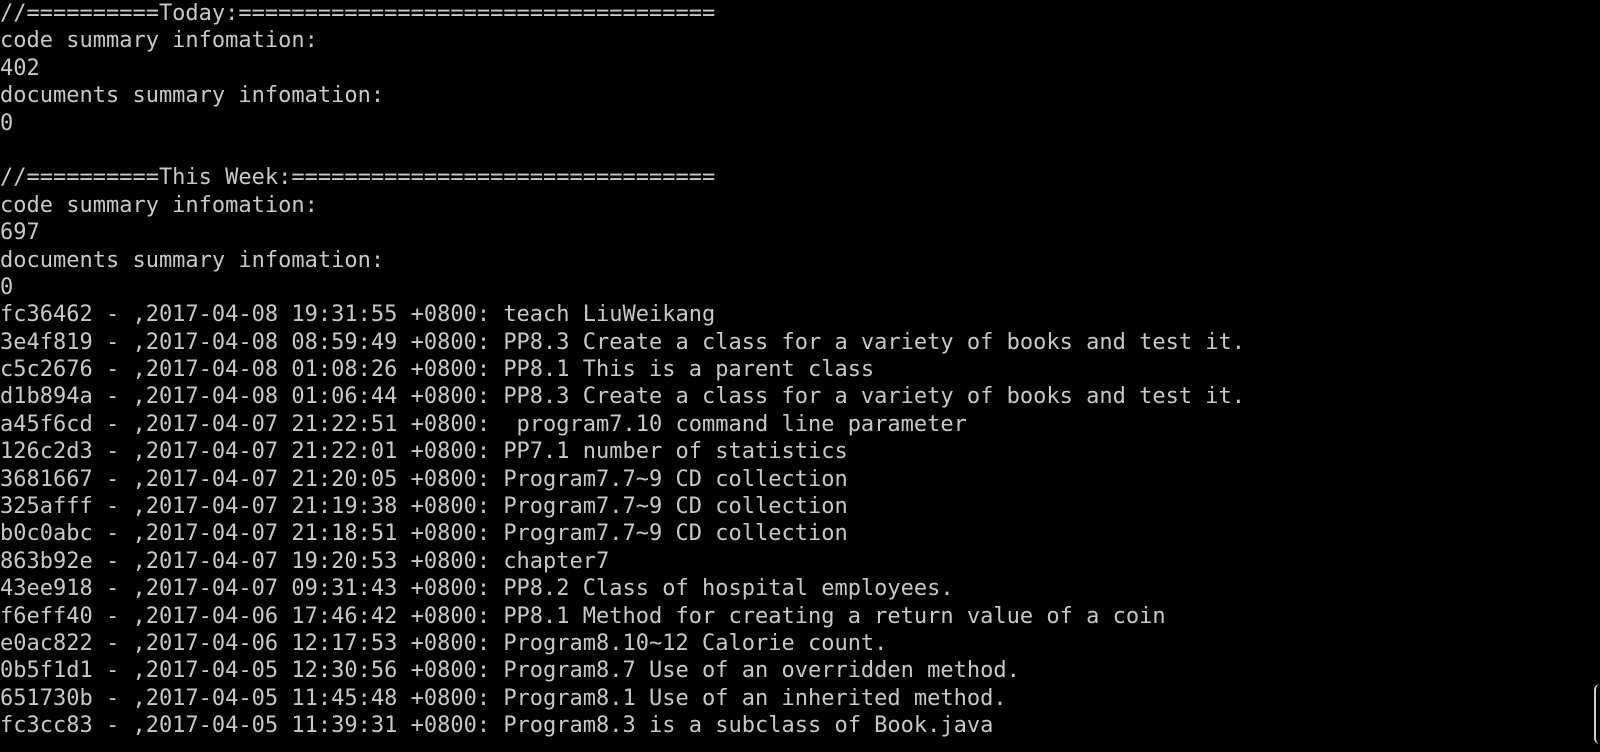 The height and width of the screenshot is (752, 1600). Describe the element at coordinates (7, 123) in the screenshot. I see `today-docs-value: 0` at that location.